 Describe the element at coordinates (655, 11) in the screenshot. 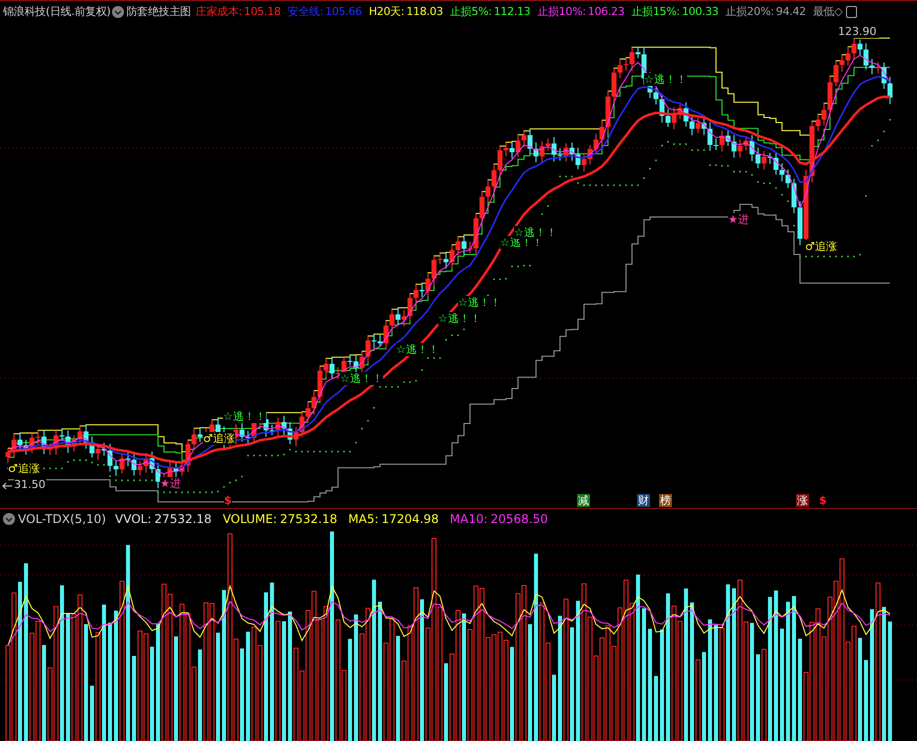

I see `indicator-label: 止损15%:` at that location.